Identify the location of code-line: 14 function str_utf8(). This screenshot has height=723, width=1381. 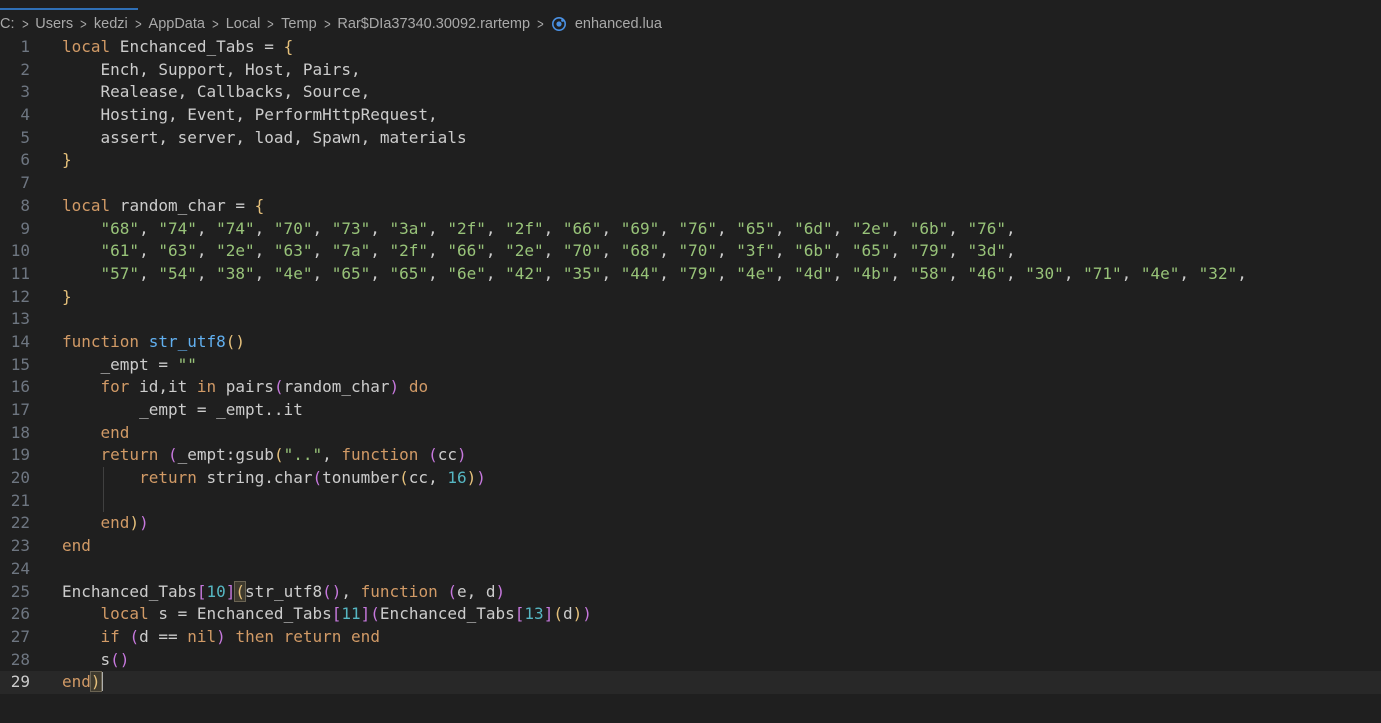
(690, 342).